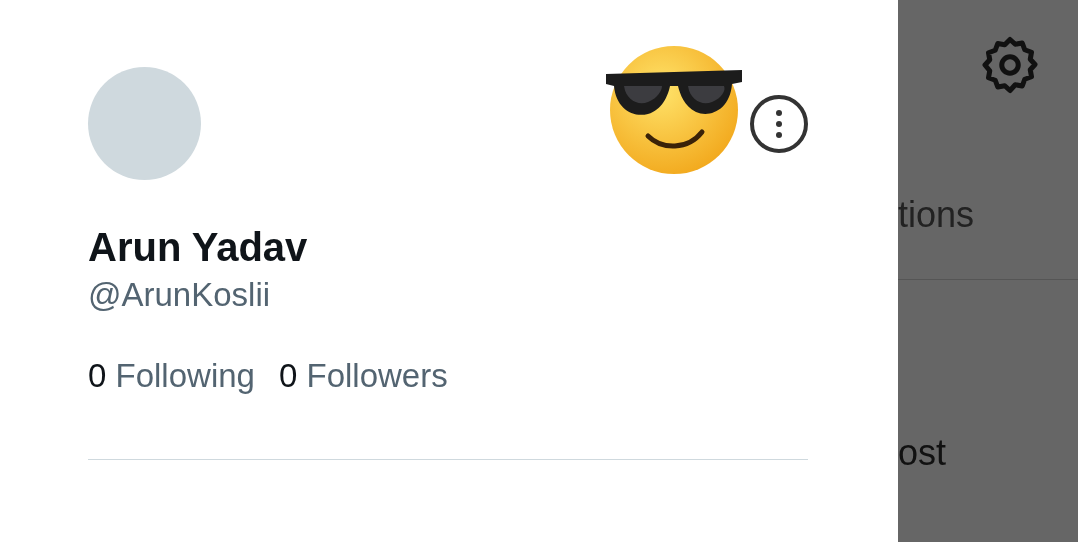 The image size is (1078, 542). What do you see at coordinates (363, 376) in the screenshot?
I see `stat-link: 0 Followers` at bounding box center [363, 376].